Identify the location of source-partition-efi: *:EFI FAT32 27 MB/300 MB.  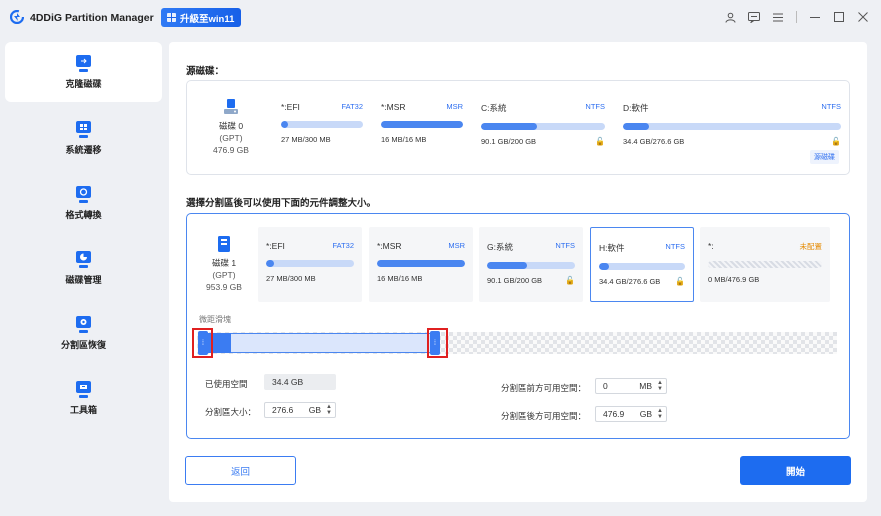
(322, 123).